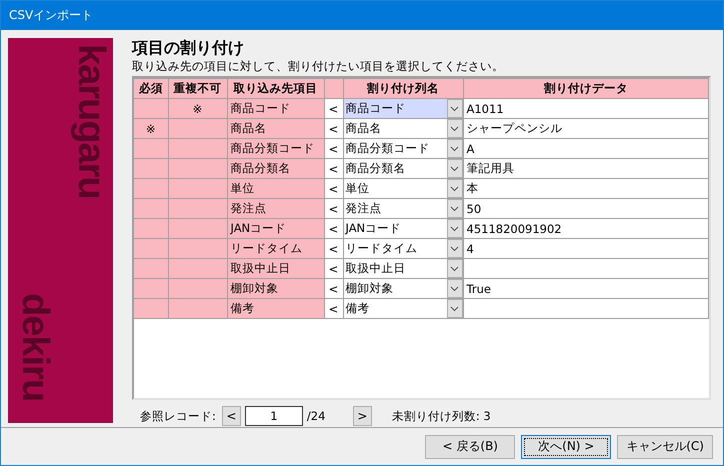 This screenshot has height=466, width=724. What do you see at coordinates (273, 416) in the screenshot?
I see `record-field: 1` at bounding box center [273, 416].